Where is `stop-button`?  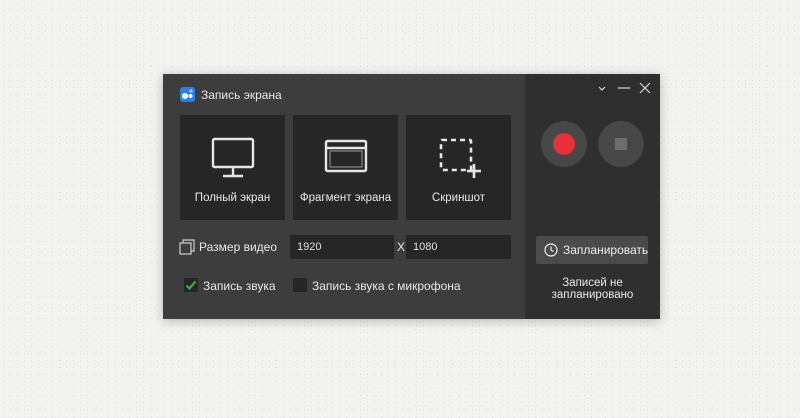
stop-button is located at coordinates (621, 144).